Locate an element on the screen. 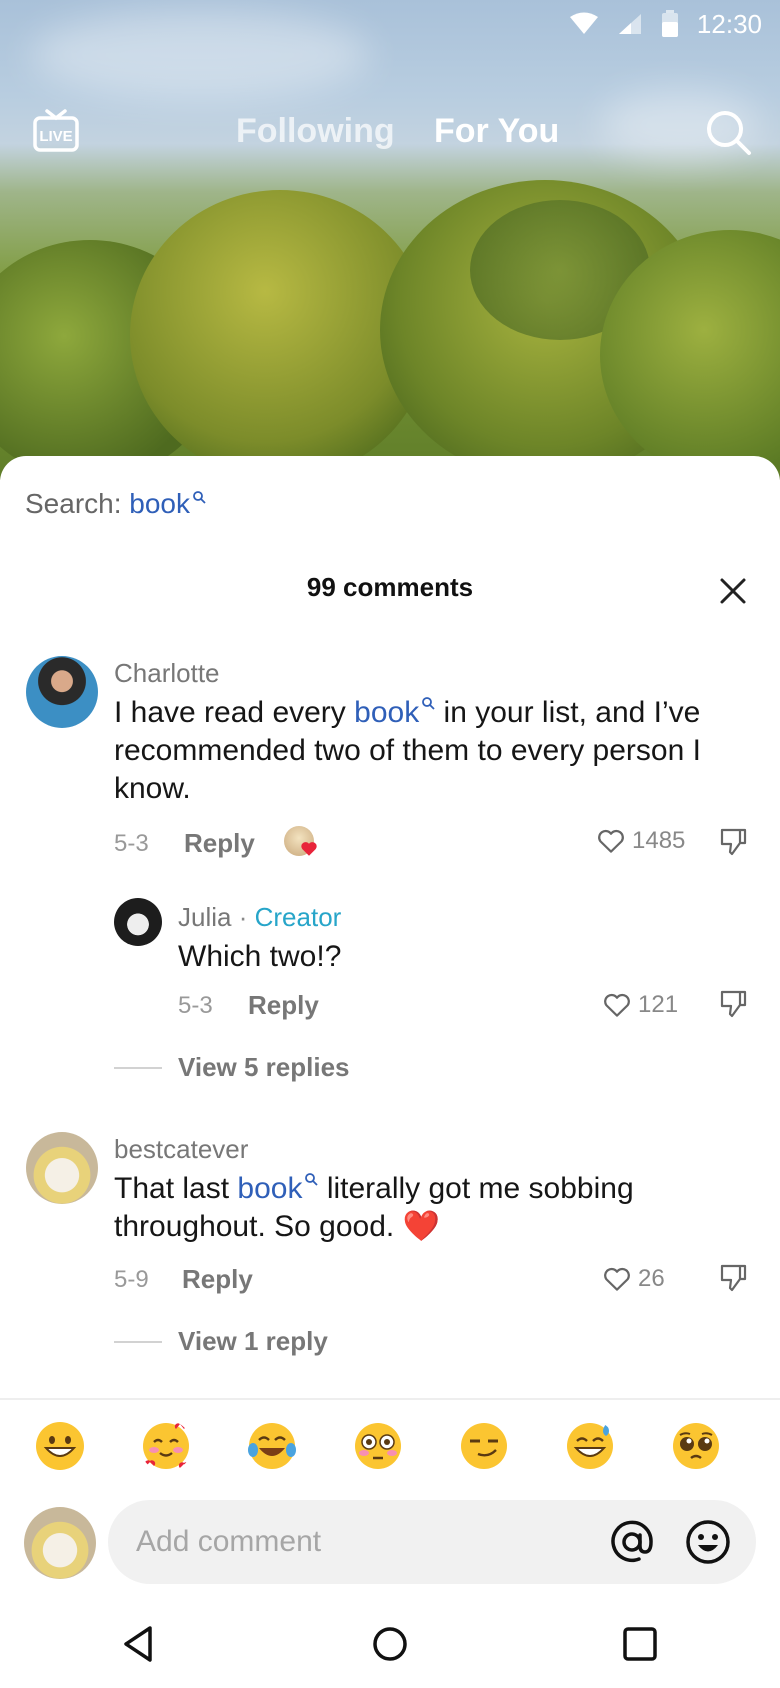 This screenshot has height=1688, width=780. view-replies-button: View 5 replies is located at coordinates (232, 1067).